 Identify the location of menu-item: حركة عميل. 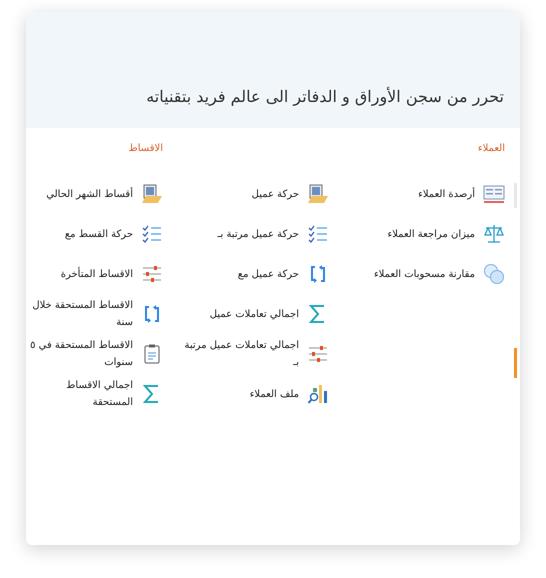
(246, 194).